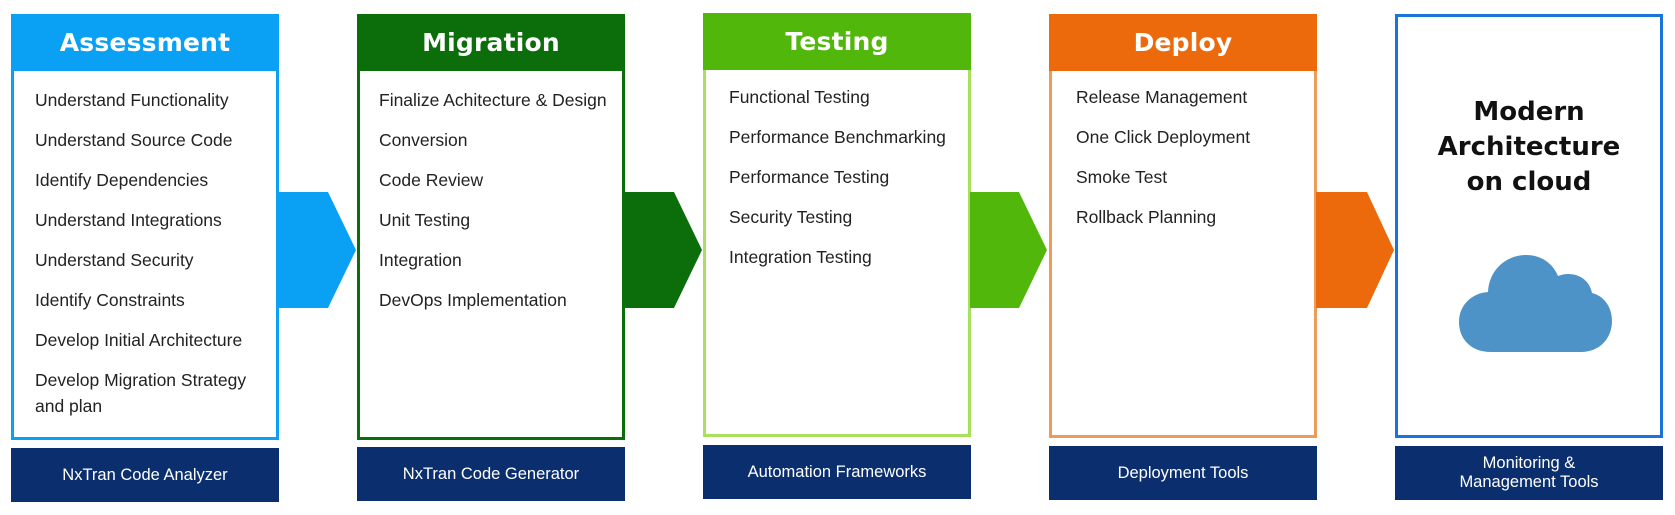 This screenshot has width=1675, height=515. I want to click on list-item: Understand Security, so click(114, 260).